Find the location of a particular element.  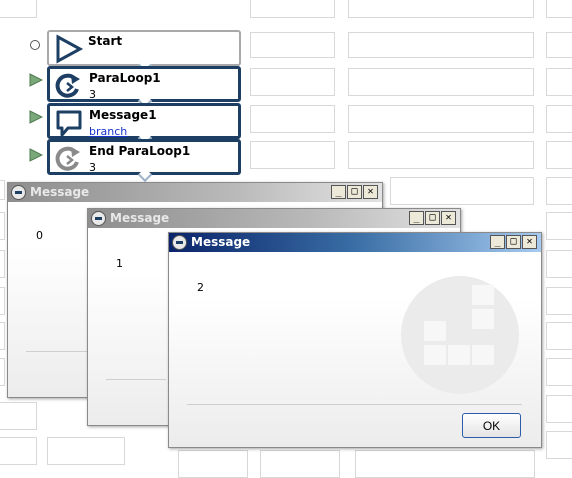

step-title: Start is located at coordinates (105, 41).